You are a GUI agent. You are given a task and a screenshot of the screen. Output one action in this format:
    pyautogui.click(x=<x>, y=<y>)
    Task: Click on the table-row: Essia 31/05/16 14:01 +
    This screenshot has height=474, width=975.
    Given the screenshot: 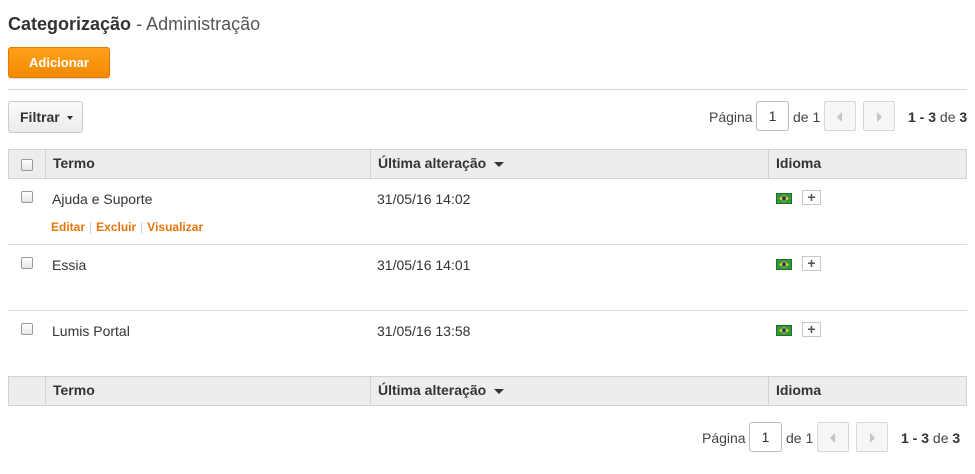 What is the action you would take?
    pyautogui.click(x=487, y=278)
    